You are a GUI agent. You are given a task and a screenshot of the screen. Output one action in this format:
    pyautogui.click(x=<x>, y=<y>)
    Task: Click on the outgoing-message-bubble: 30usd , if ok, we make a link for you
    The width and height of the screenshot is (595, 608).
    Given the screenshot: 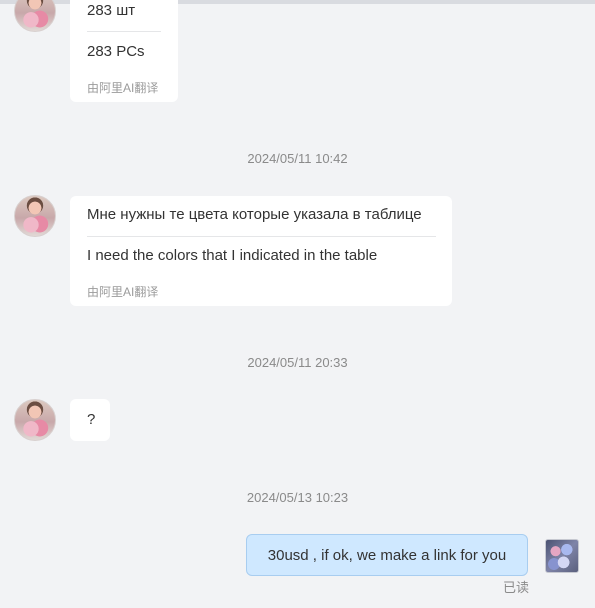 What is the action you would take?
    pyautogui.click(x=387, y=555)
    